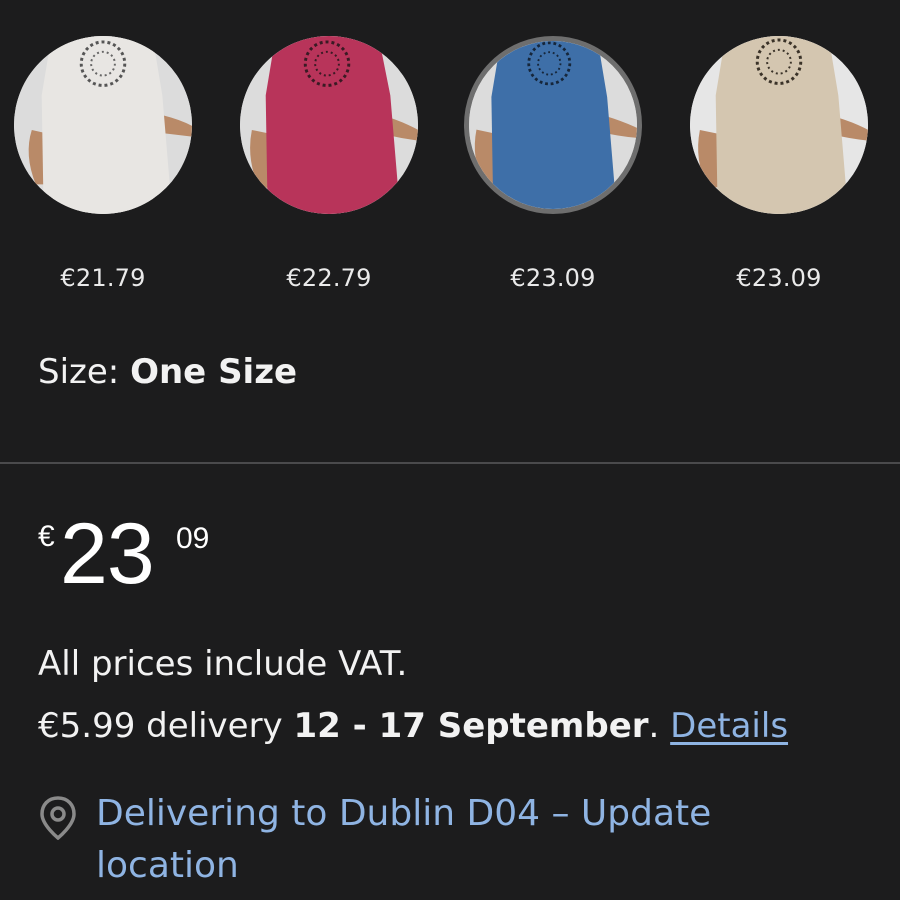  Describe the element at coordinates (46, 536) in the screenshot. I see `price-currency: €` at that location.